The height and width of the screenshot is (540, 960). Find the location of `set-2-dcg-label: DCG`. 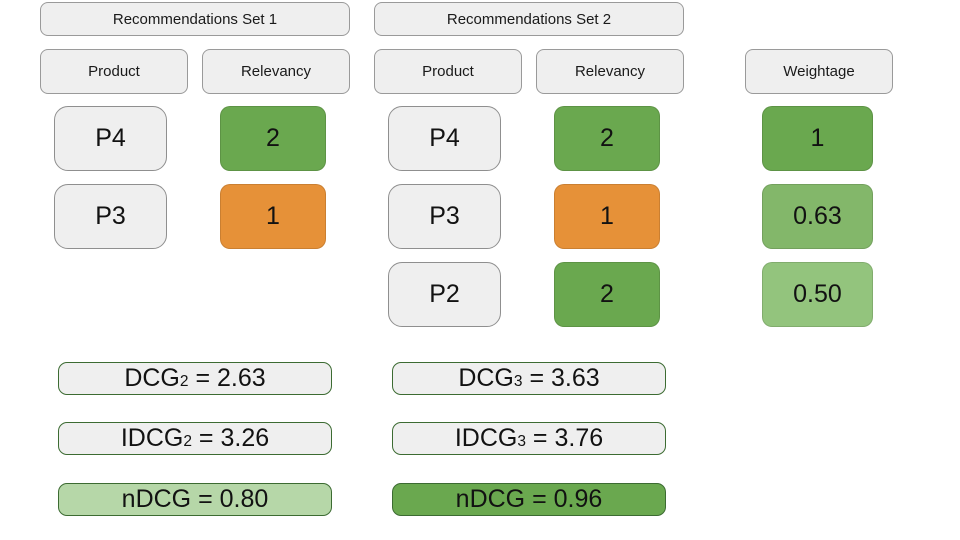

set-2-dcg-label: DCG is located at coordinates (486, 378).